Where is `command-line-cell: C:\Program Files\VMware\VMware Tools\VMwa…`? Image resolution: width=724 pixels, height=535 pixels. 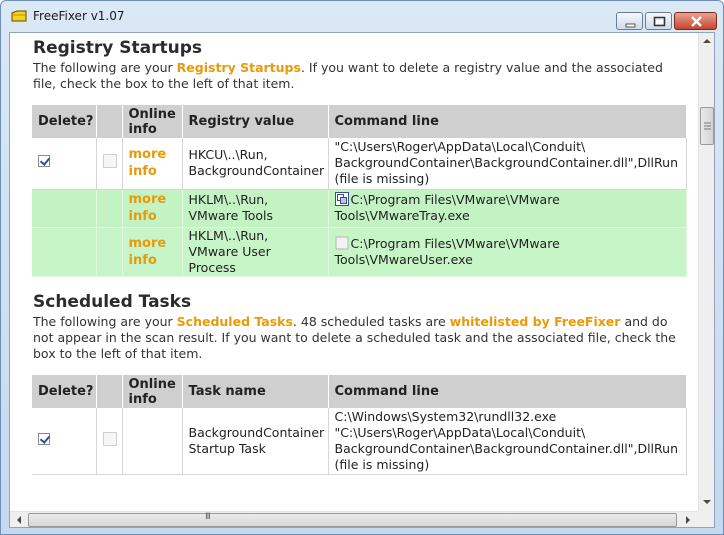
command-line-cell: C:\Program Files\VMware\VMware Tools\VMwa… is located at coordinates (507, 252).